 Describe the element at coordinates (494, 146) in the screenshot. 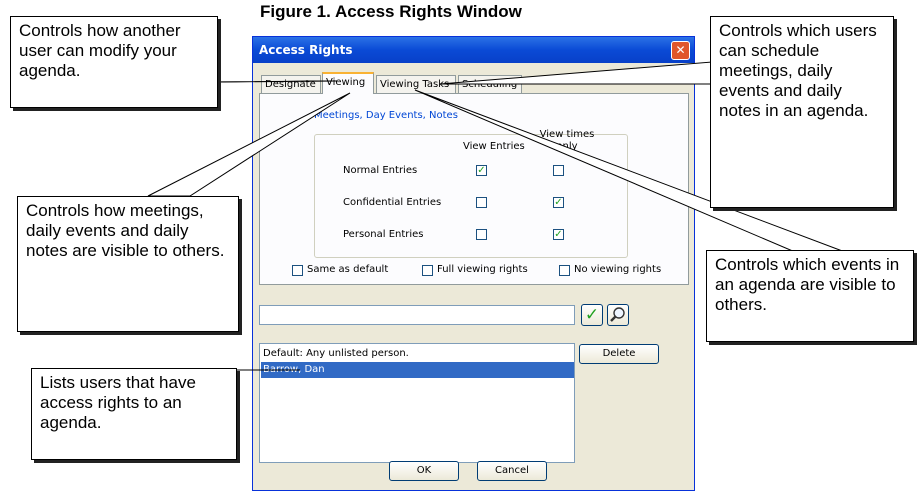

I see `col-view-entries: View Entries` at that location.